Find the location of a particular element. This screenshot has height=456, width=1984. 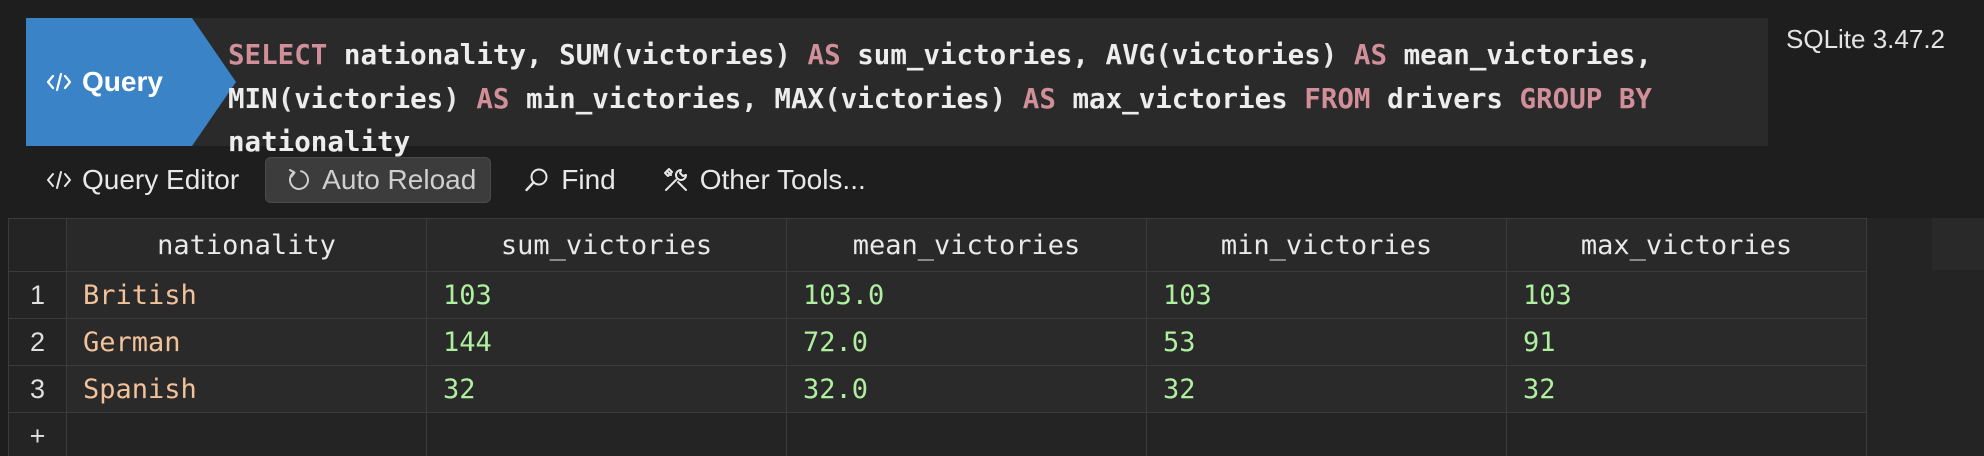

sql-token: min_victories, MAX is located at coordinates (675, 98).